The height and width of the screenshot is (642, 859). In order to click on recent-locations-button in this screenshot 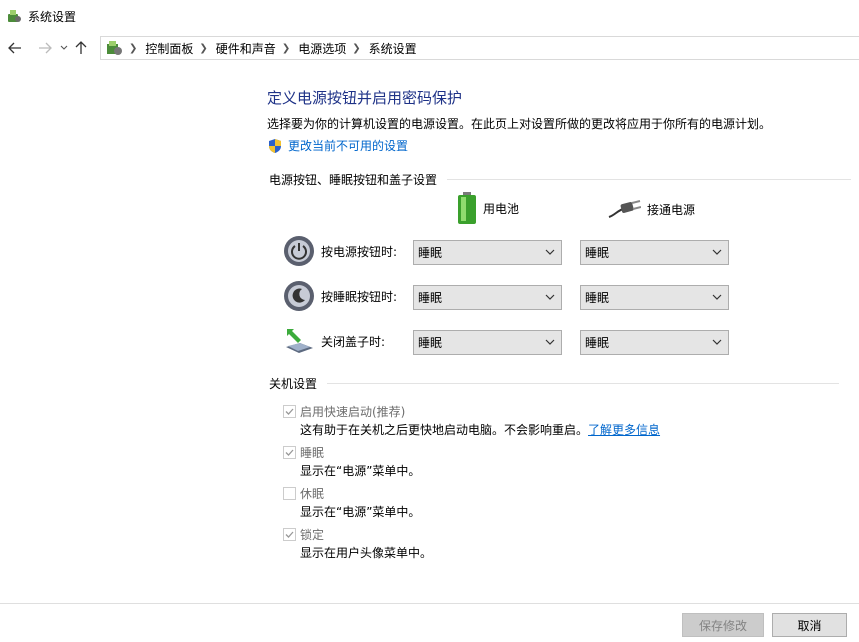, I will do `click(64, 48)`.